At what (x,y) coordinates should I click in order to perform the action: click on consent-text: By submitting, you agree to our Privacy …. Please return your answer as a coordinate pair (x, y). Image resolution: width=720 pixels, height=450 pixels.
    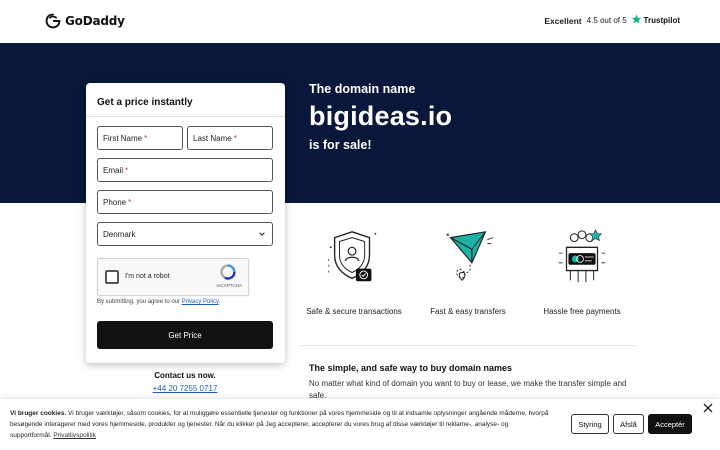
    Looking at the image, I should click on (158, 302).